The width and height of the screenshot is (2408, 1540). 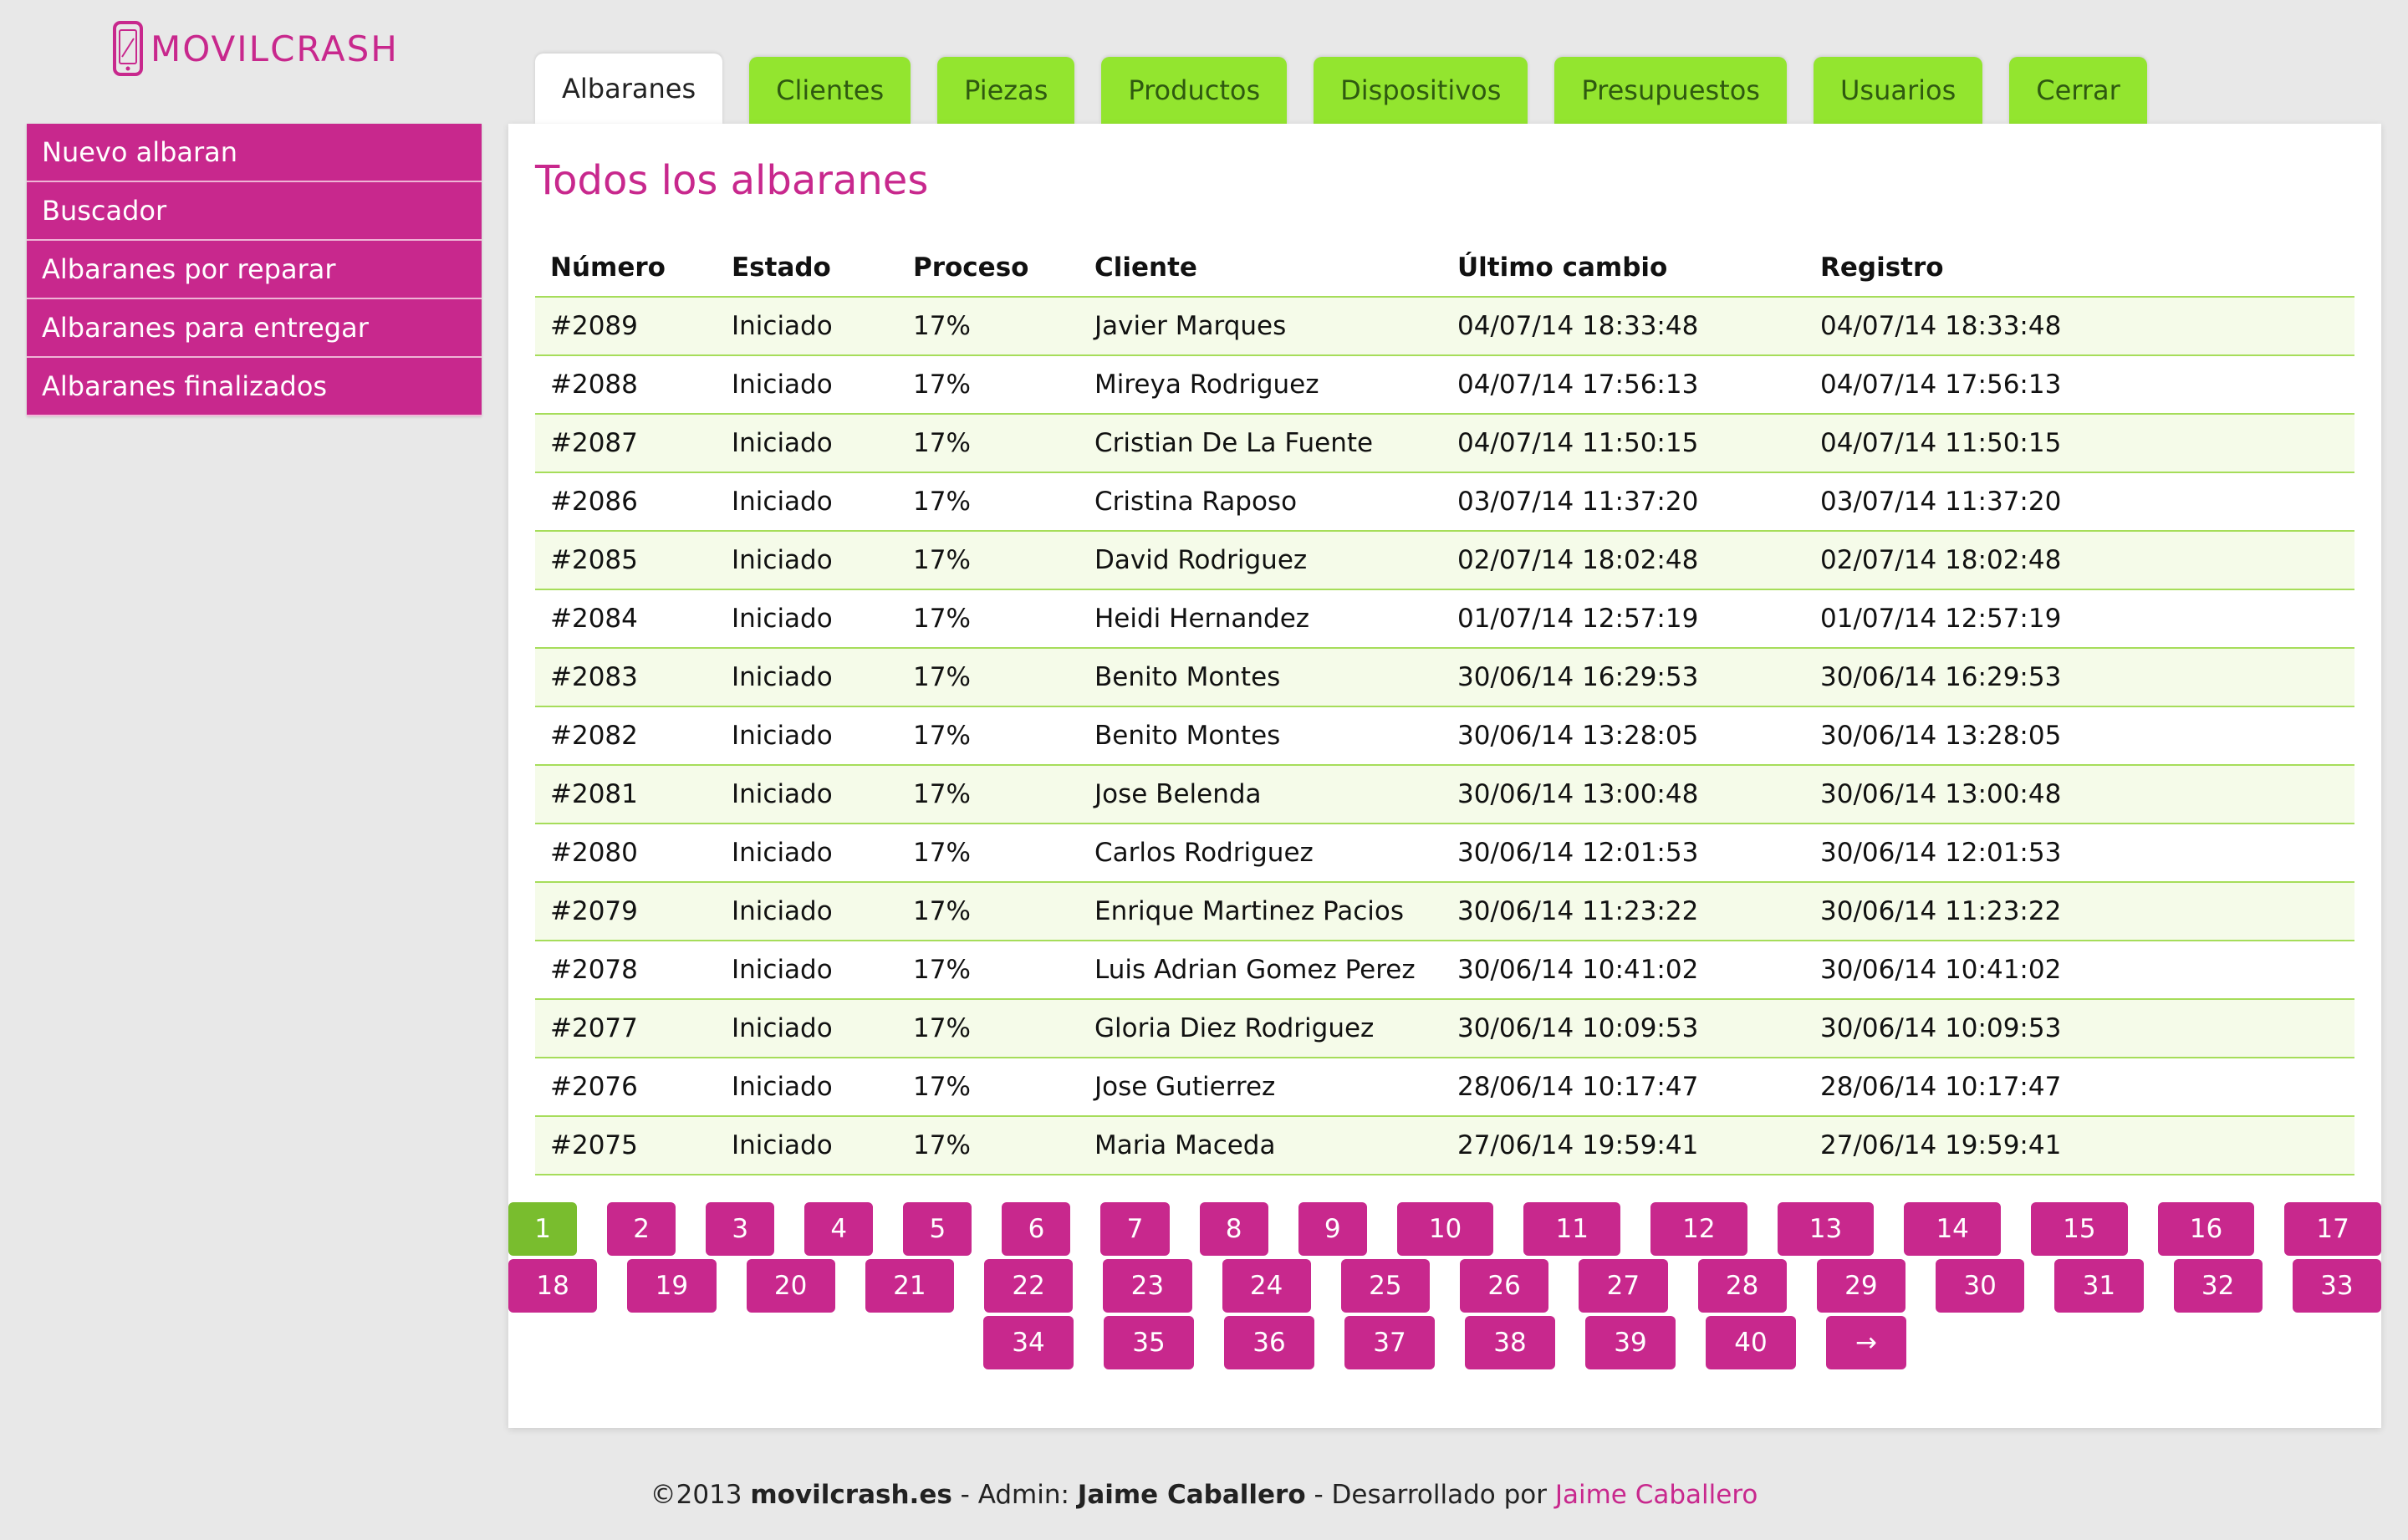 I want to click on page-button-35: 35, so click(x=1149, y=1342).